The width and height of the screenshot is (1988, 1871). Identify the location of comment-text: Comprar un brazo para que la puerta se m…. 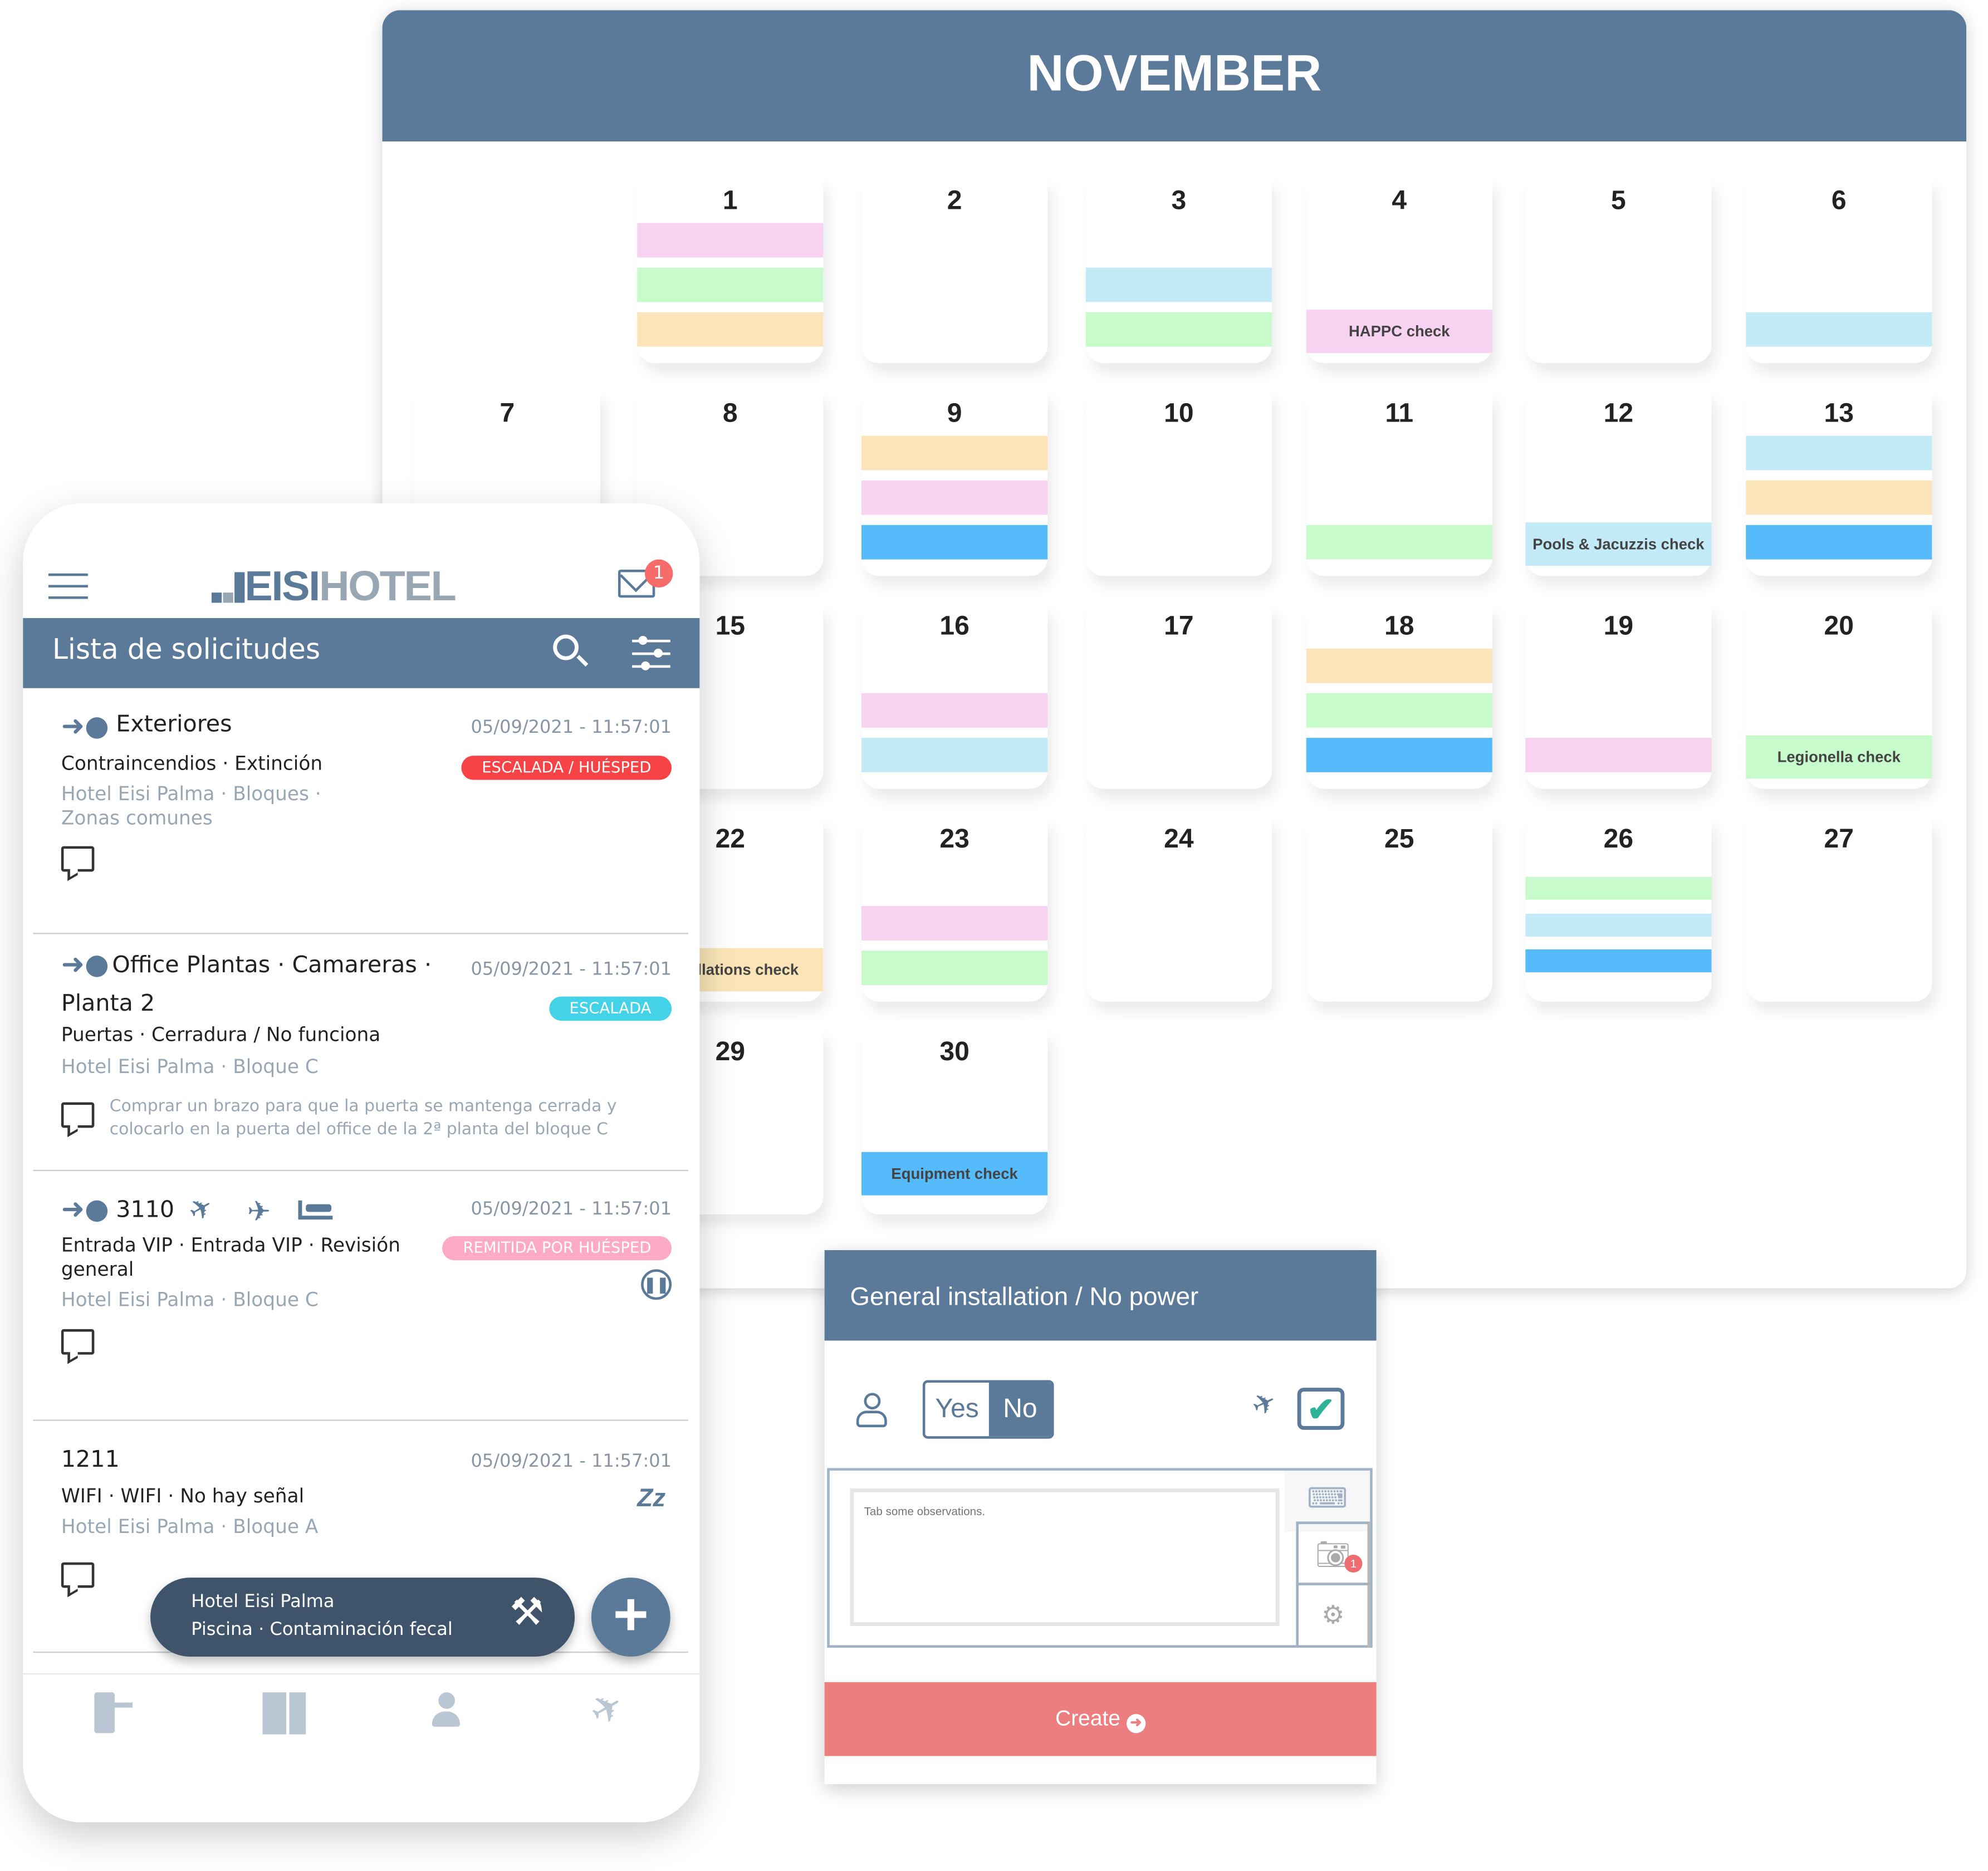
(363, 1107).